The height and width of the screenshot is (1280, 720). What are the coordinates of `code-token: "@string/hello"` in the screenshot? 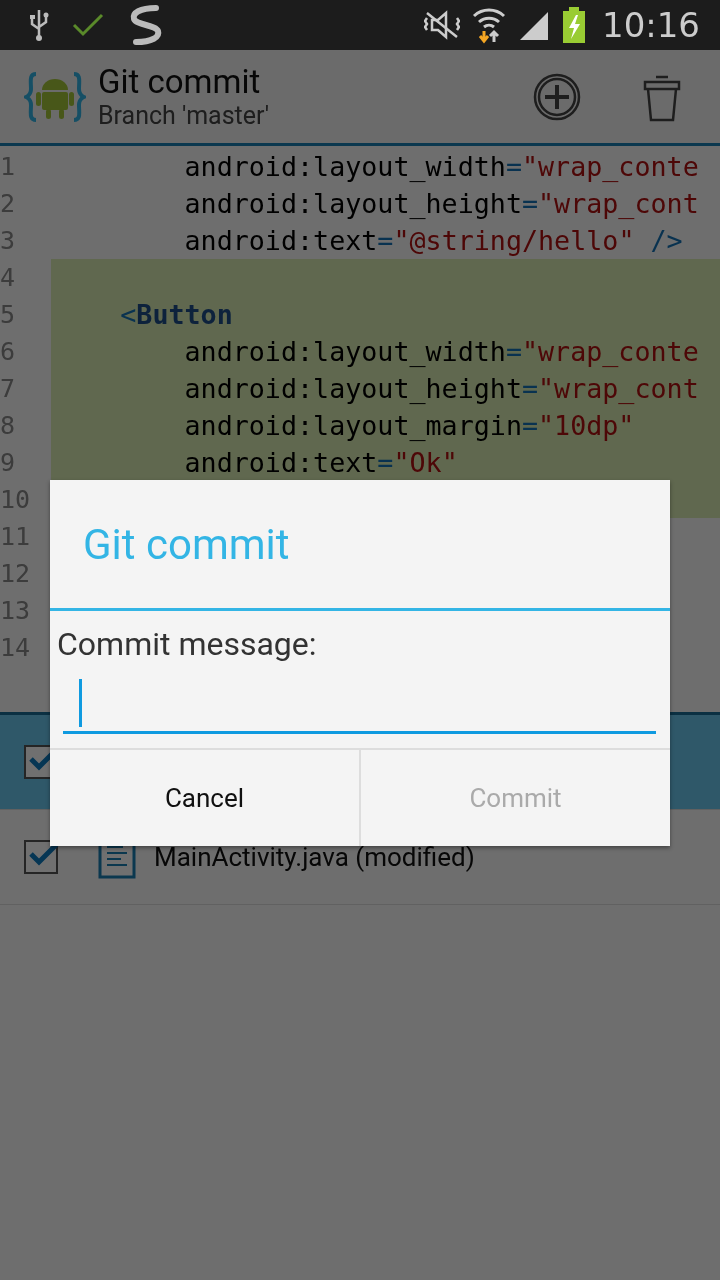 It's located at (514, 240).